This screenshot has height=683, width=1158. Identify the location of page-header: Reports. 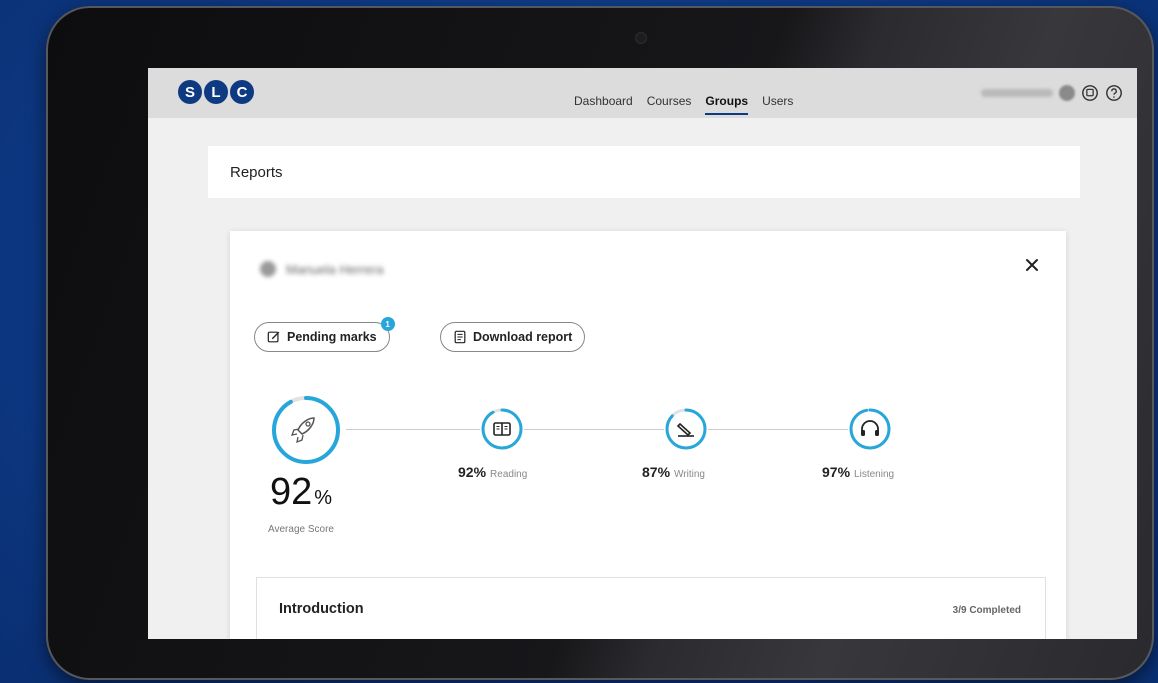
(644, 172).